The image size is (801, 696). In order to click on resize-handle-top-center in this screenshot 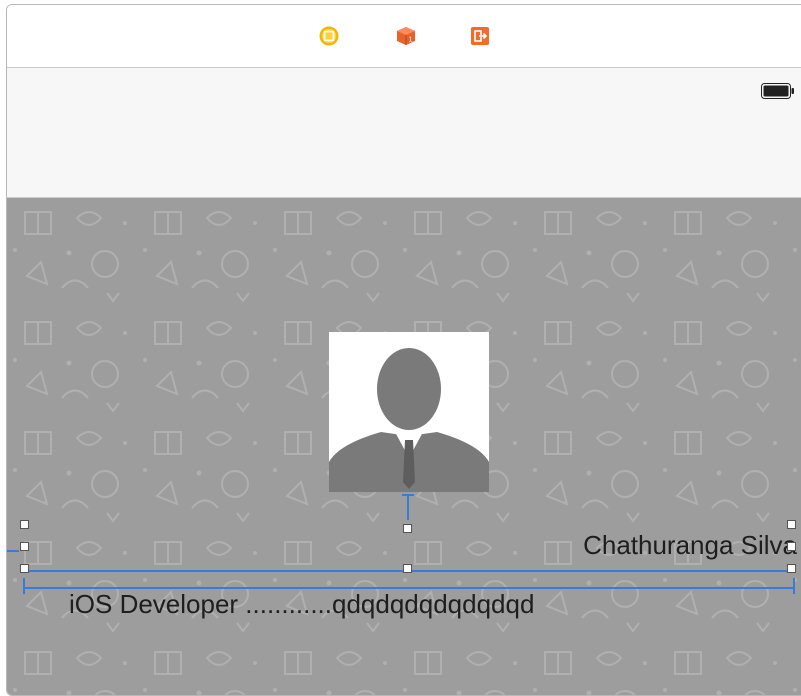, I will do `click(407, 528)`.